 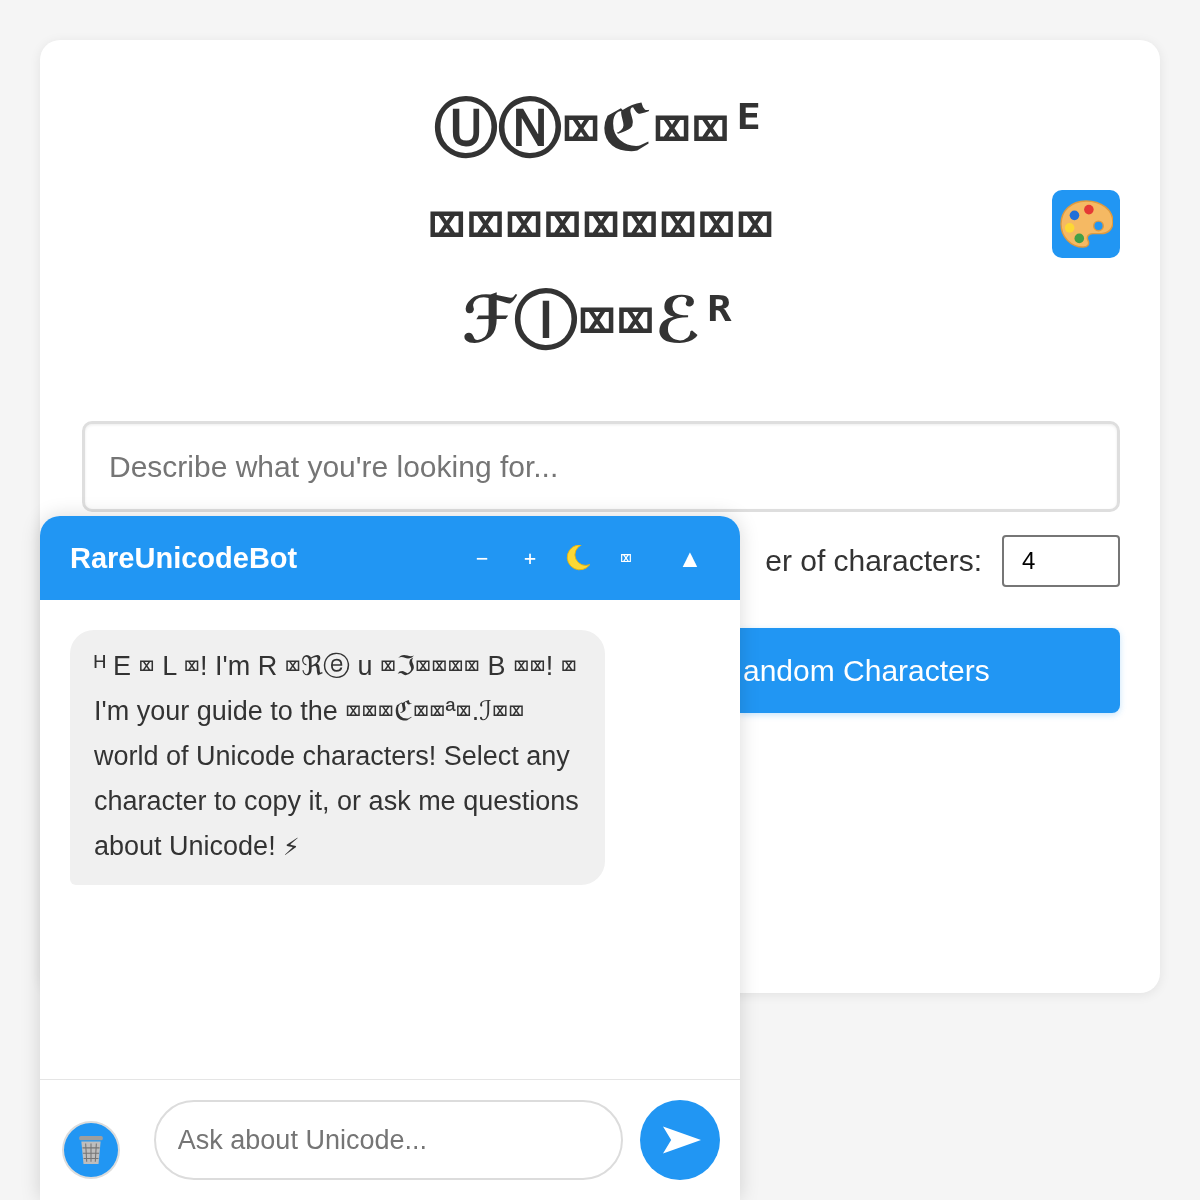 What do you see at coordinates (873, 561) in the screenshot?
I see `count-label: er of characters:` at bounding box center [873, 561].